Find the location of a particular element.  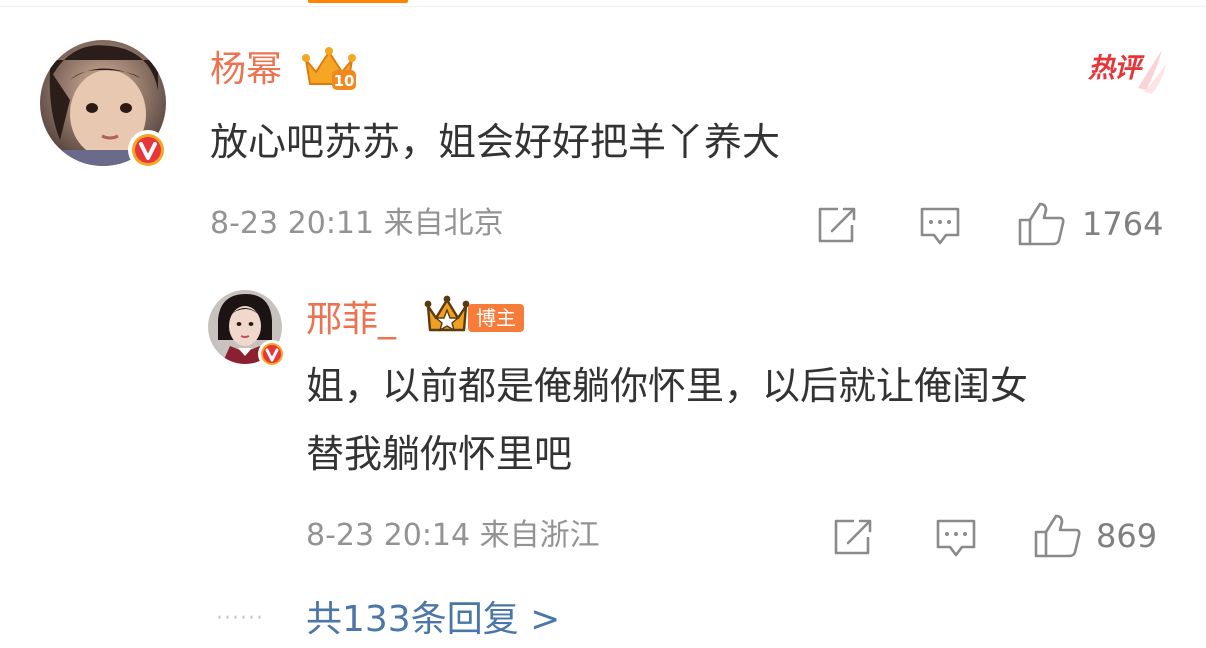

svg-text: 10 is located at coordinates (344, 81).